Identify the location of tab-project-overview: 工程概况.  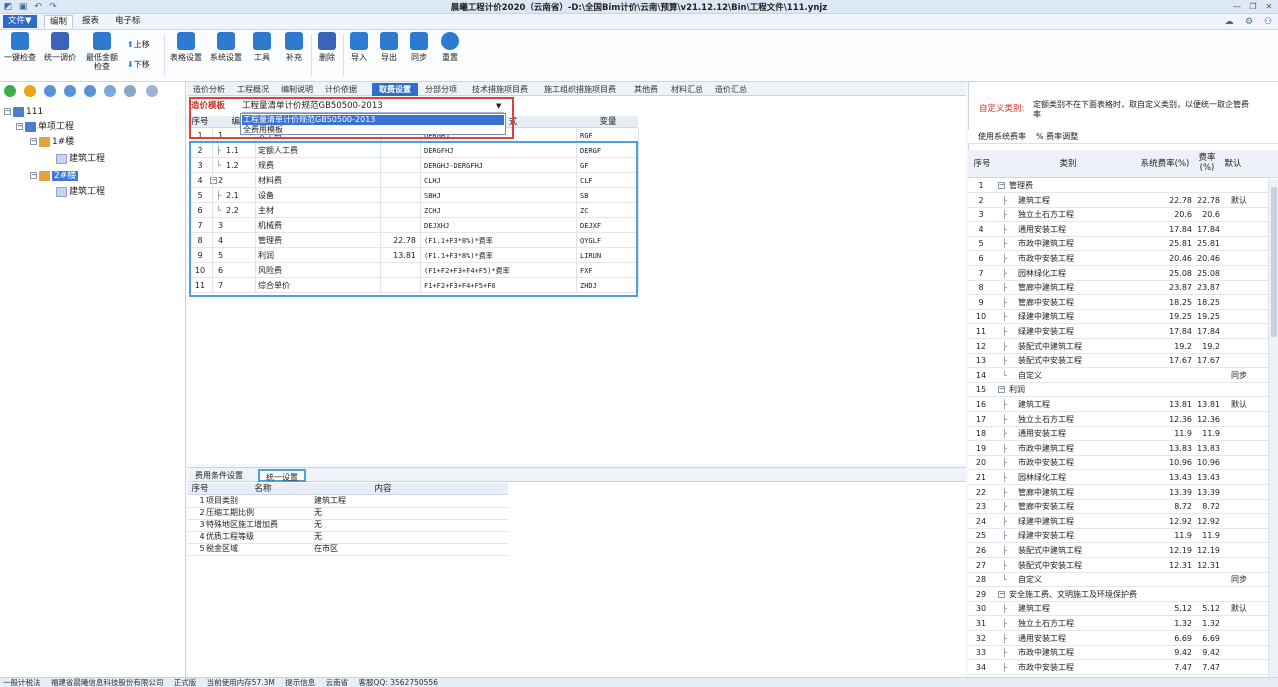
(253, 89).